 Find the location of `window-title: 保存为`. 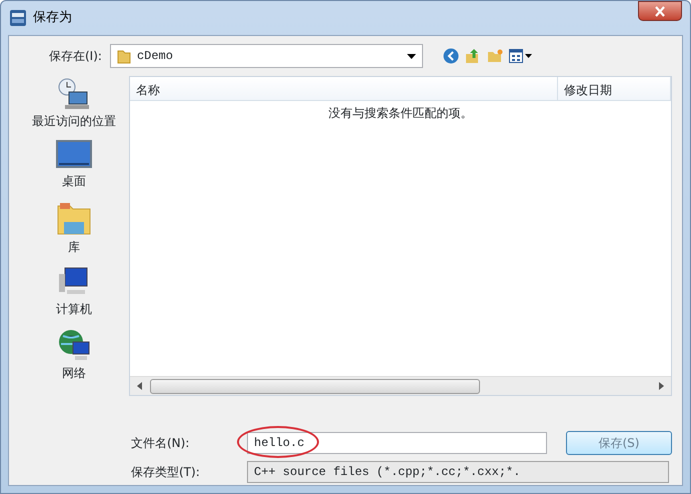

window-title: 保存为 is located at coordinates (52, 18).